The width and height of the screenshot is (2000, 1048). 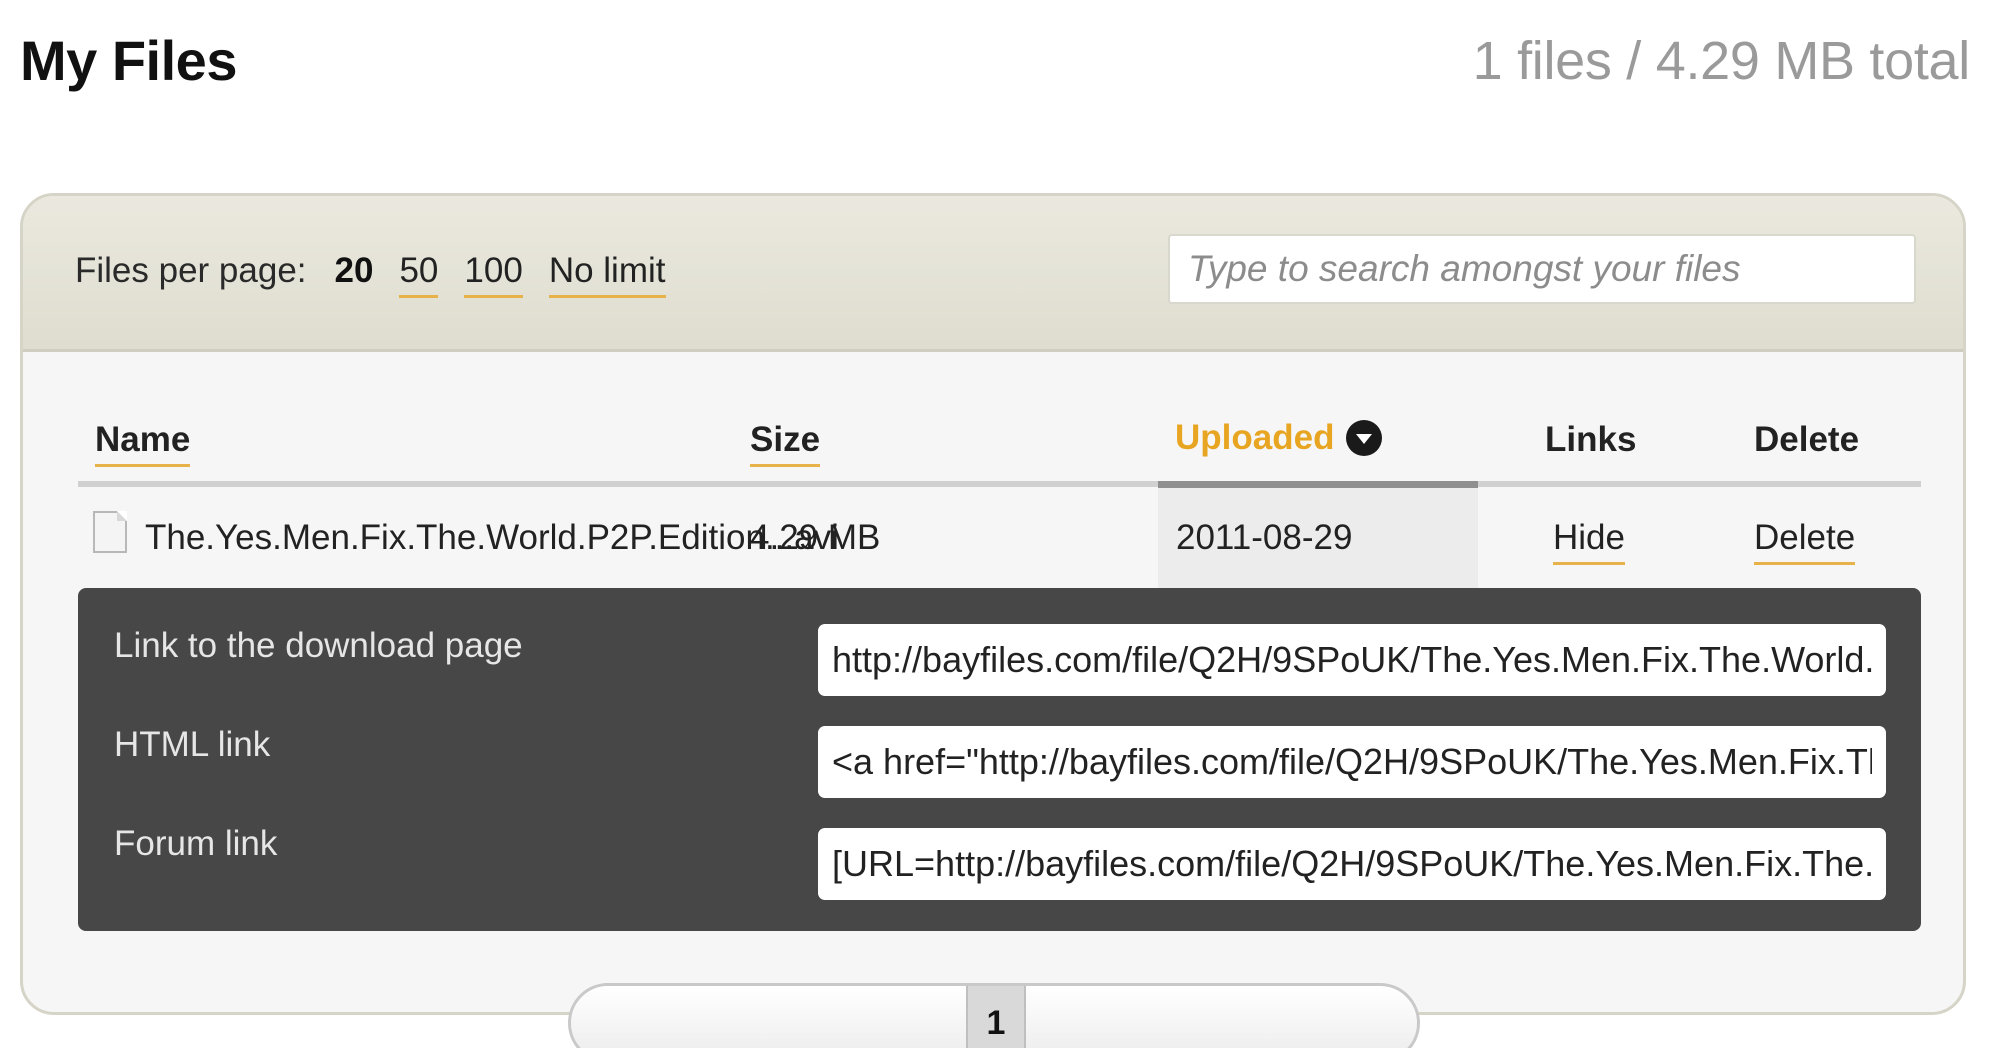 What do you see at coordinates (1352, 660) in the screenshot?
I see `download-link-field` at bounding box center [1352, 660].